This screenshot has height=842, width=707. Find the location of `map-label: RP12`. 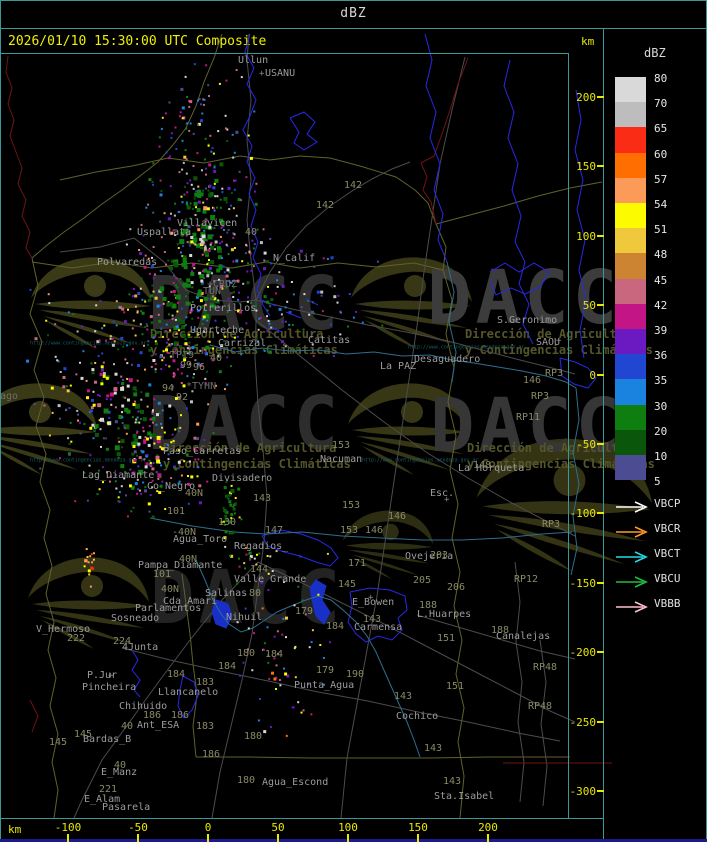

map-label: RP12 is located at coordinates (526, 579).